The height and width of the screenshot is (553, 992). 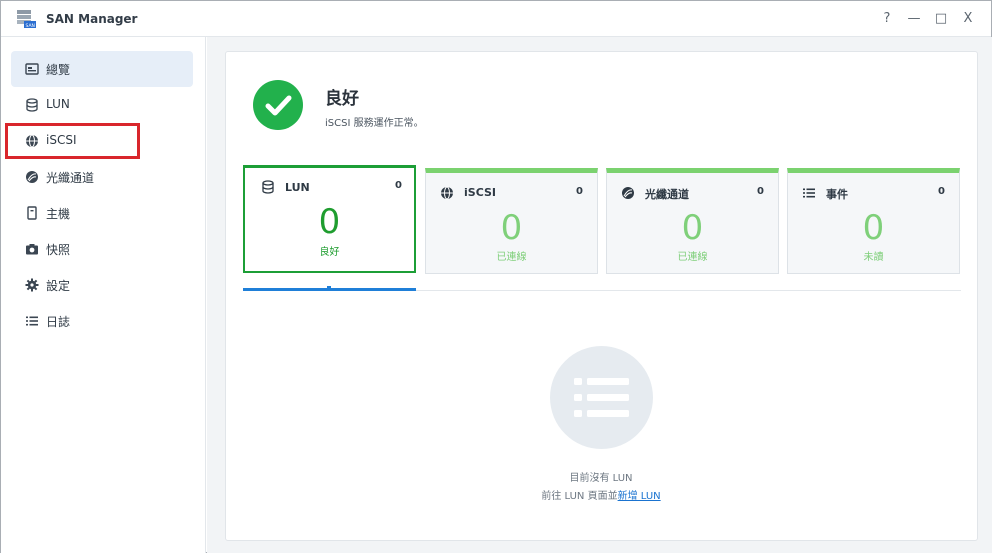 I want to click on card-label: 光纖通道, so click(x=667, y=194).